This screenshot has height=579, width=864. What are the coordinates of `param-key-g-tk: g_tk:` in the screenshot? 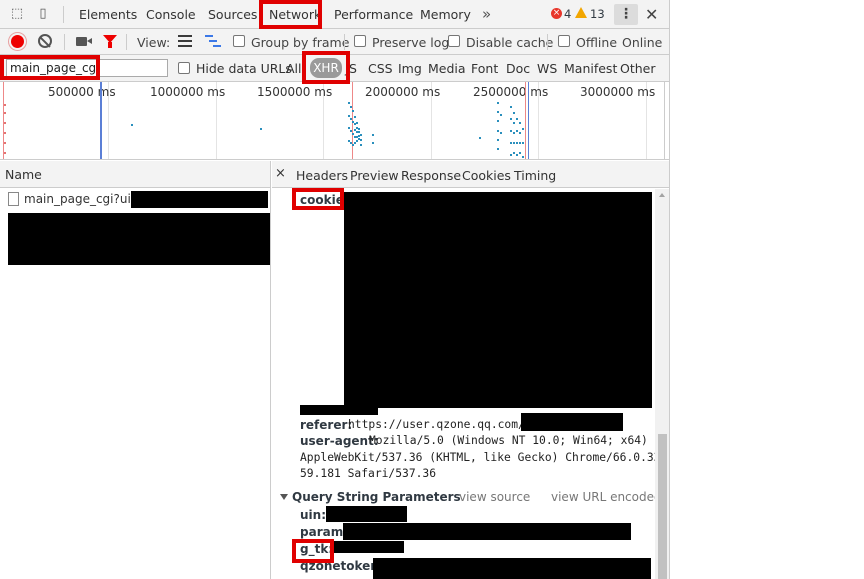 It's located at (317, 549).